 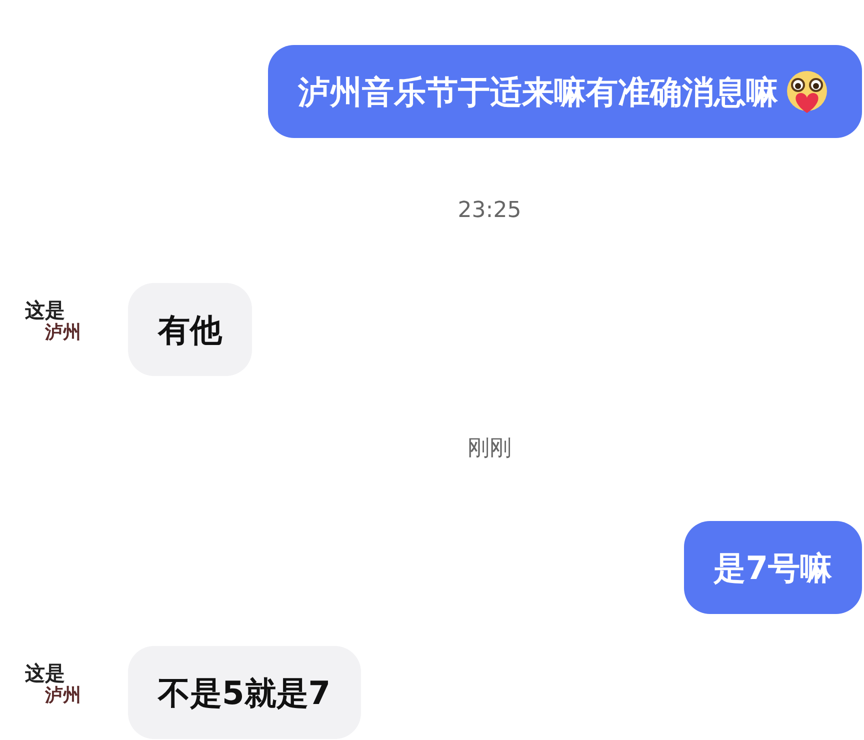 I want to click on message-text: 是7号嘛, so click(x=773, y=568).